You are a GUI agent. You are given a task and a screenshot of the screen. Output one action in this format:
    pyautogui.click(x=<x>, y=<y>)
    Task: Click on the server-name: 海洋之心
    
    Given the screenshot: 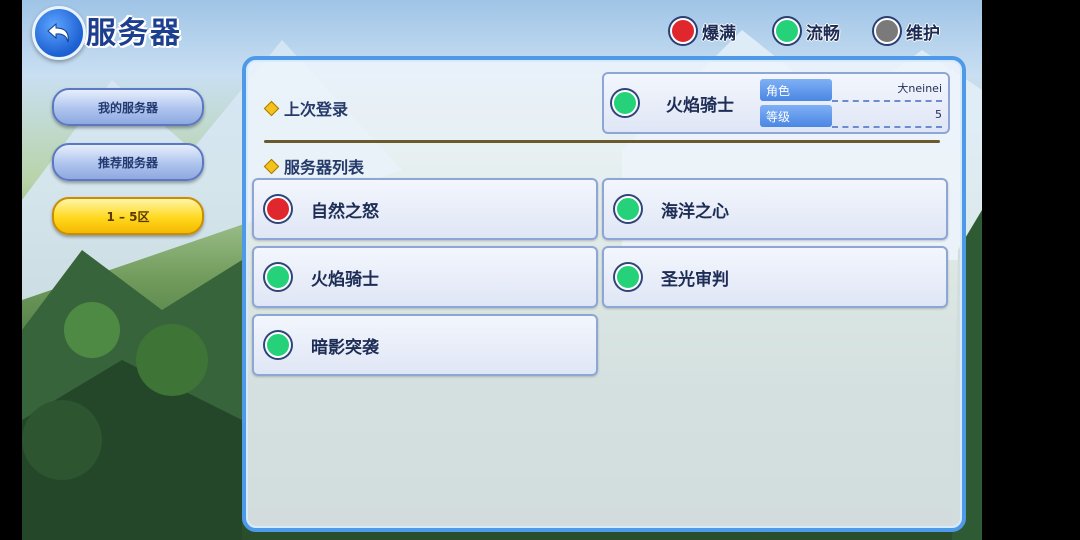 What is the action you would take?
    pyautogui.click(x=695, y=211)
    